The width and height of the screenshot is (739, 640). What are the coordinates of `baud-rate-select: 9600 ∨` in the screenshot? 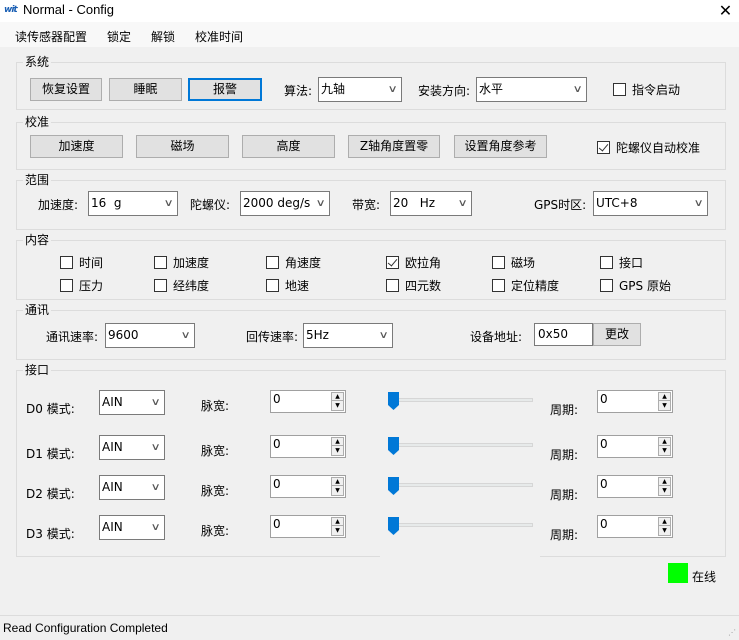 It's located at (150, 335).